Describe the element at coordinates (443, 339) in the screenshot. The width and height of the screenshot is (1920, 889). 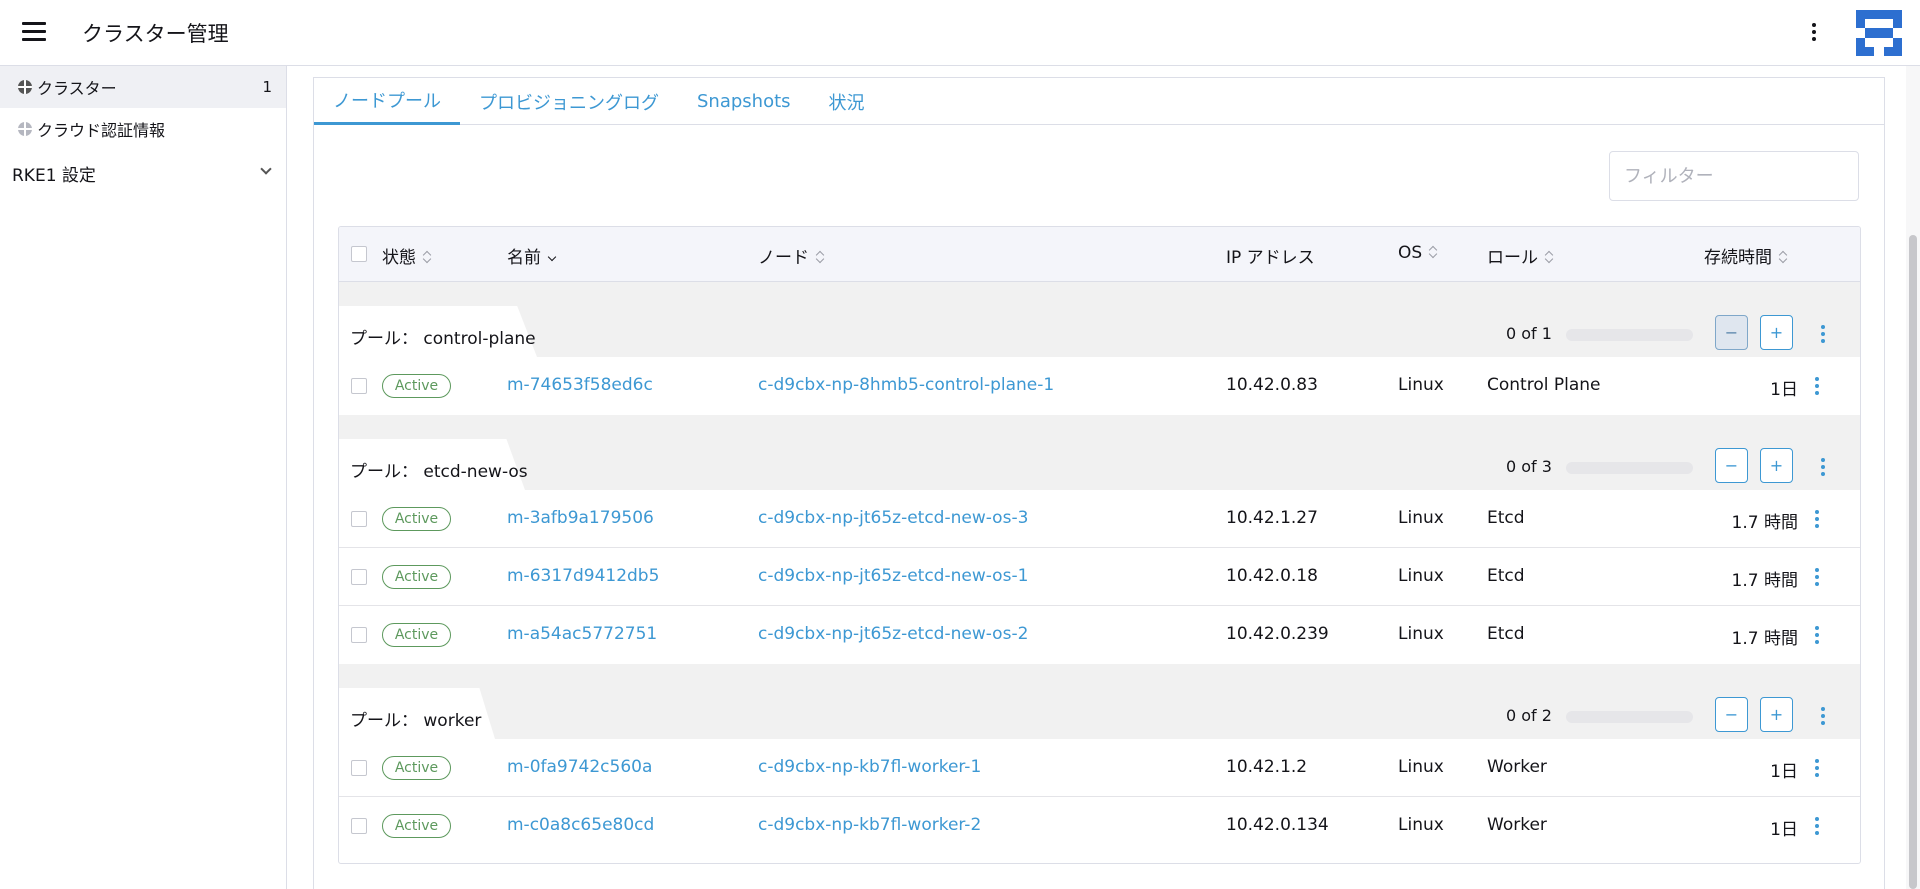
I see `pool-label: プール： control-plane` at that location.